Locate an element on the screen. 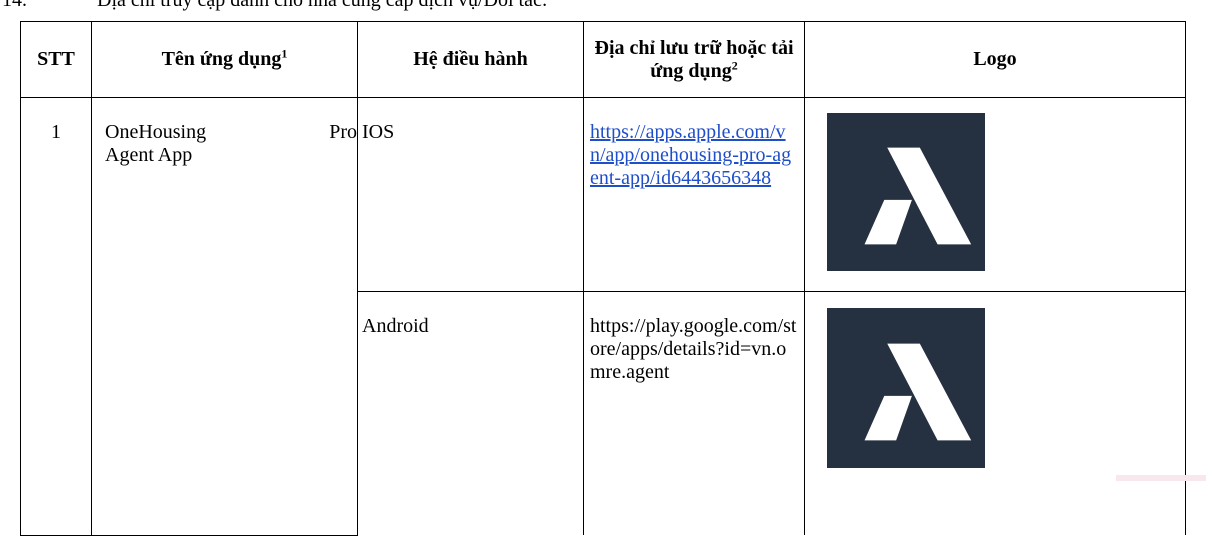  footnote-ref-2: 2 is located at coordinates (734, 64).